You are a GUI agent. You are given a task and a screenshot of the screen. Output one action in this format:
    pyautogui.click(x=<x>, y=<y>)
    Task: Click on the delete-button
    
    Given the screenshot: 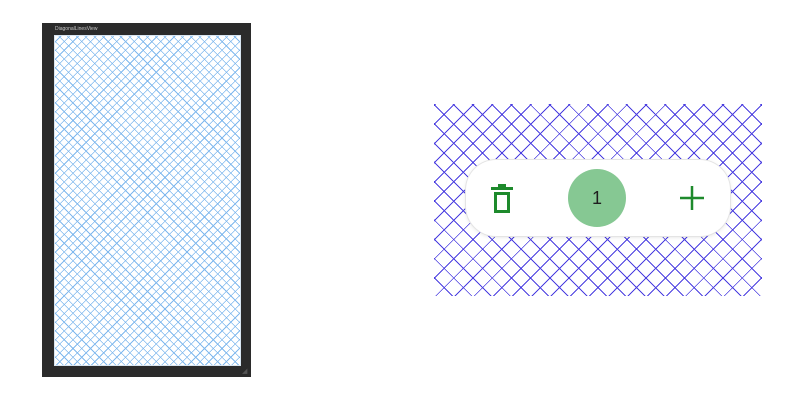 What is the action you would take?
    pyautogui.click(x=502, y=199)
    